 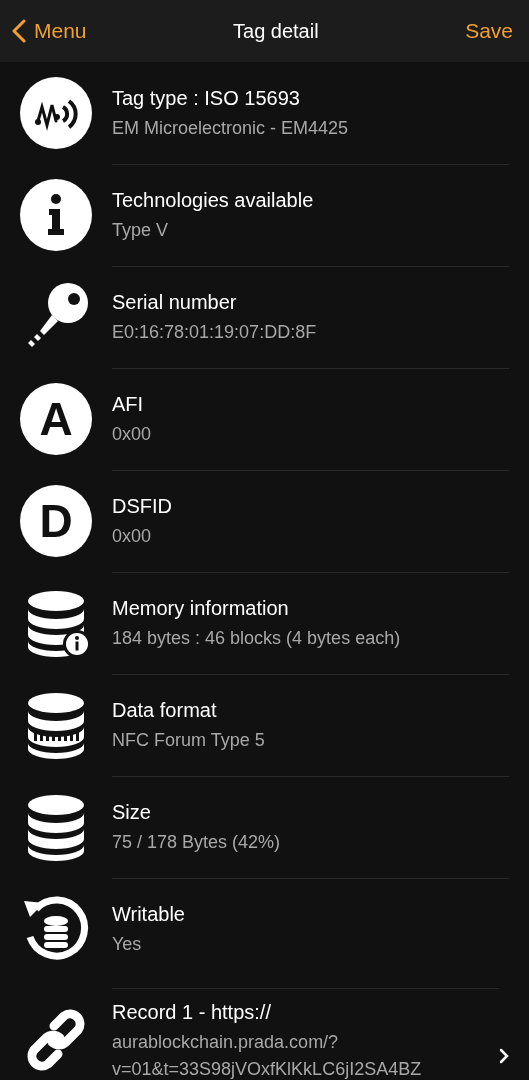 I want to click on screen-title: Tag detail, so click(x=276, y=31).